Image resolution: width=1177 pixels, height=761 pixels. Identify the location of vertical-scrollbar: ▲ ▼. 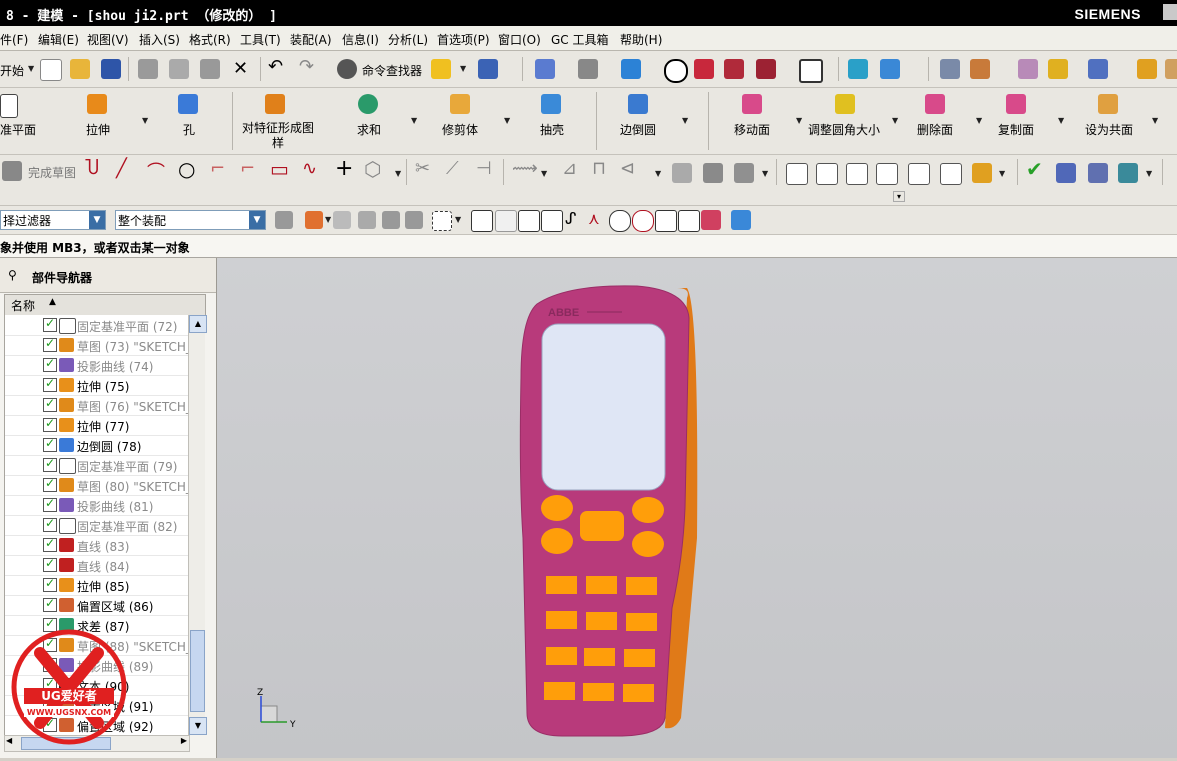
(197, 525).